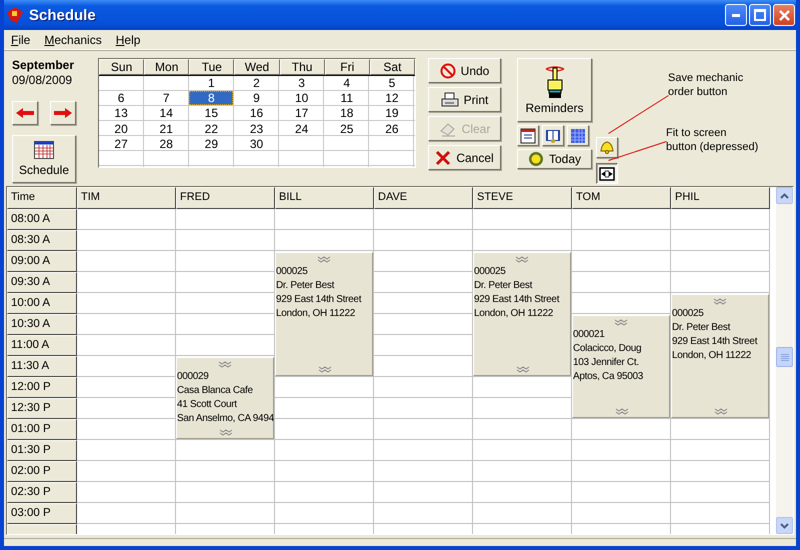  I want to click on window-title: Schedule, so click(63, 15).